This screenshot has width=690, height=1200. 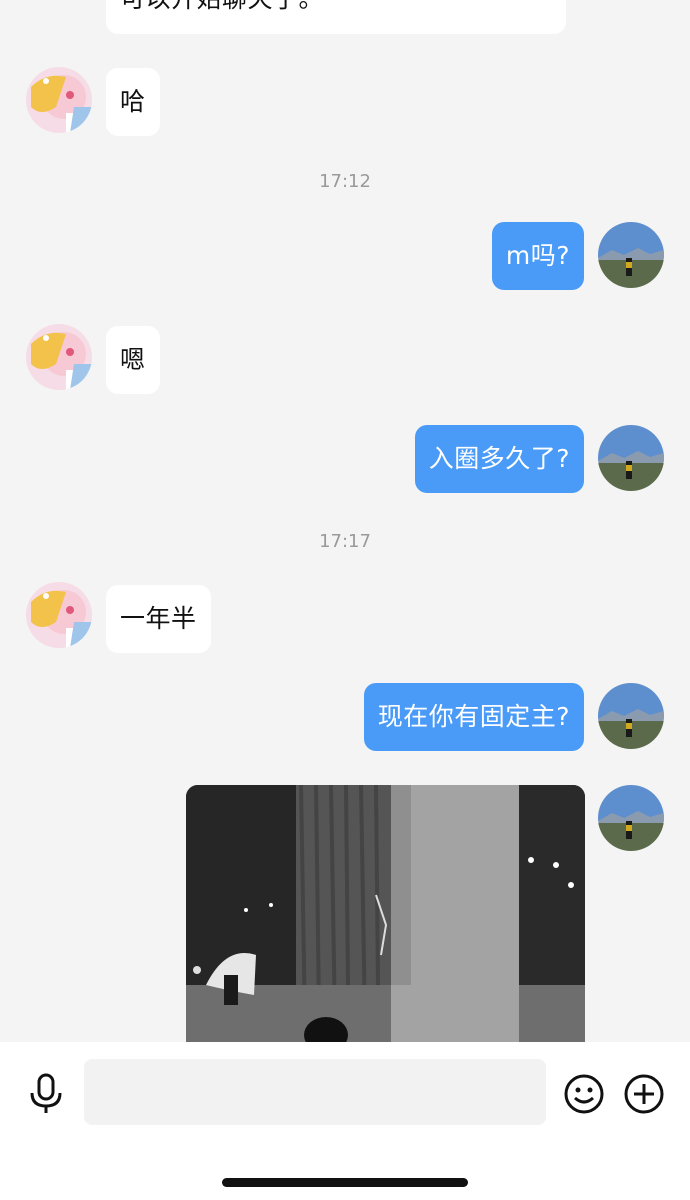 I want to click on image-message, so click(x=385, y=913).